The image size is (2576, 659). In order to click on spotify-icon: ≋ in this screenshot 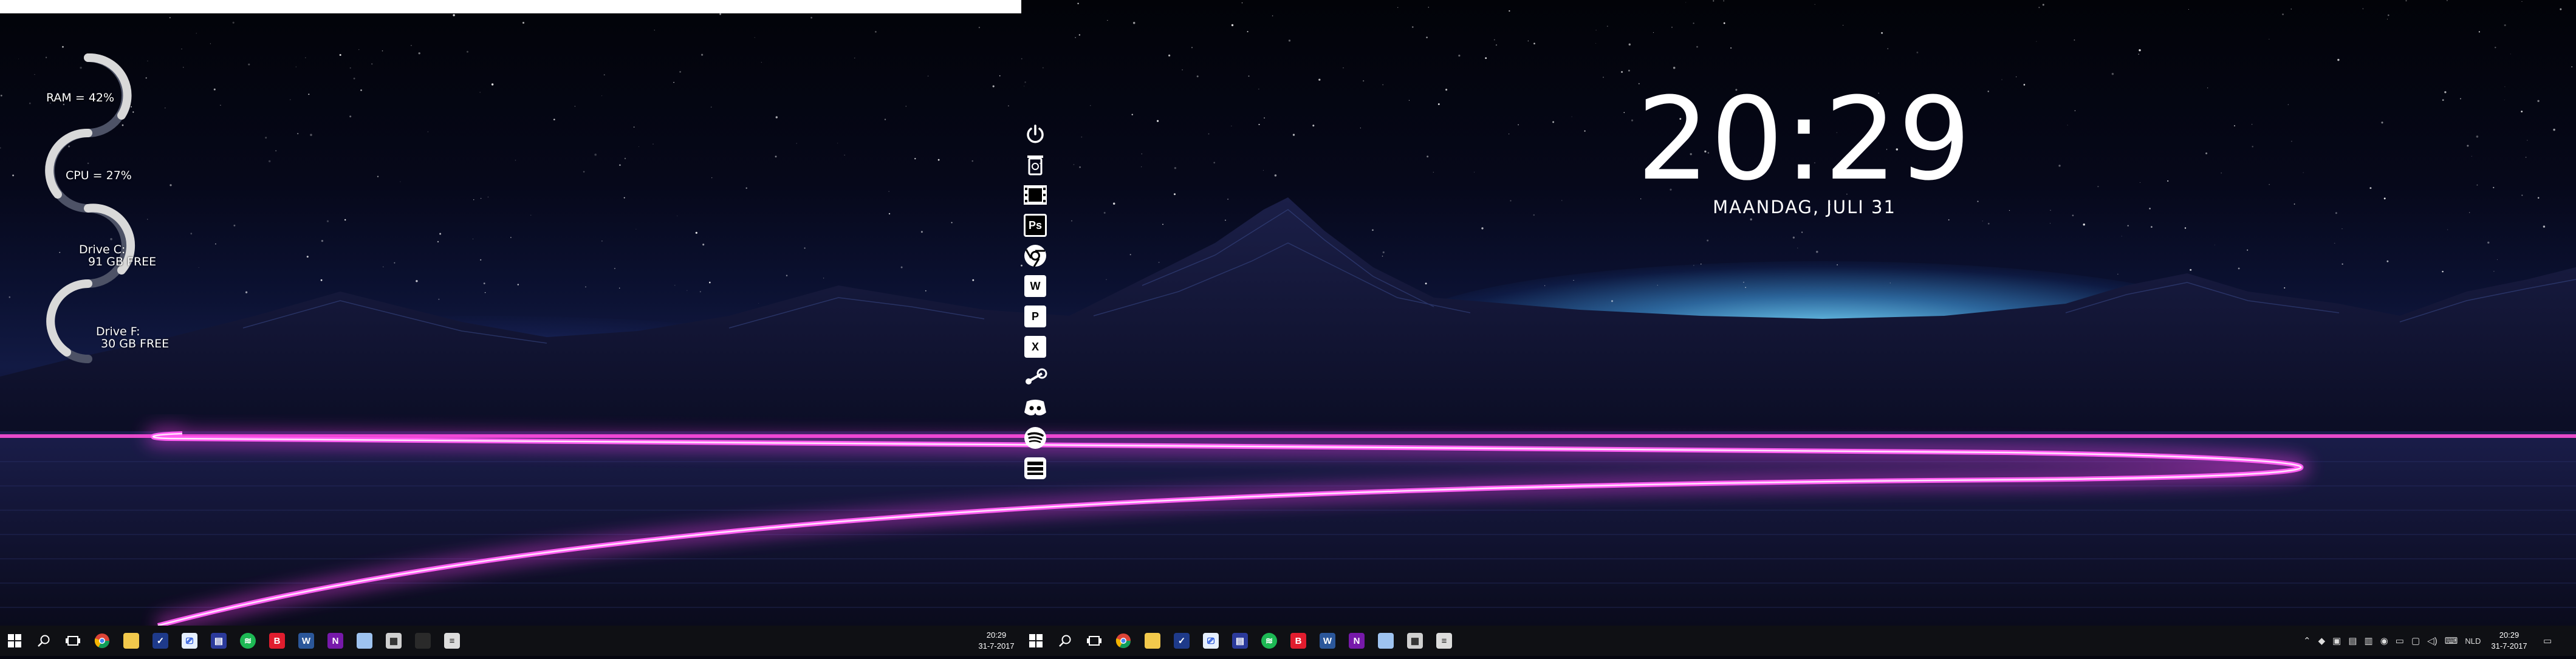, I will do `click(1269, 641)`.